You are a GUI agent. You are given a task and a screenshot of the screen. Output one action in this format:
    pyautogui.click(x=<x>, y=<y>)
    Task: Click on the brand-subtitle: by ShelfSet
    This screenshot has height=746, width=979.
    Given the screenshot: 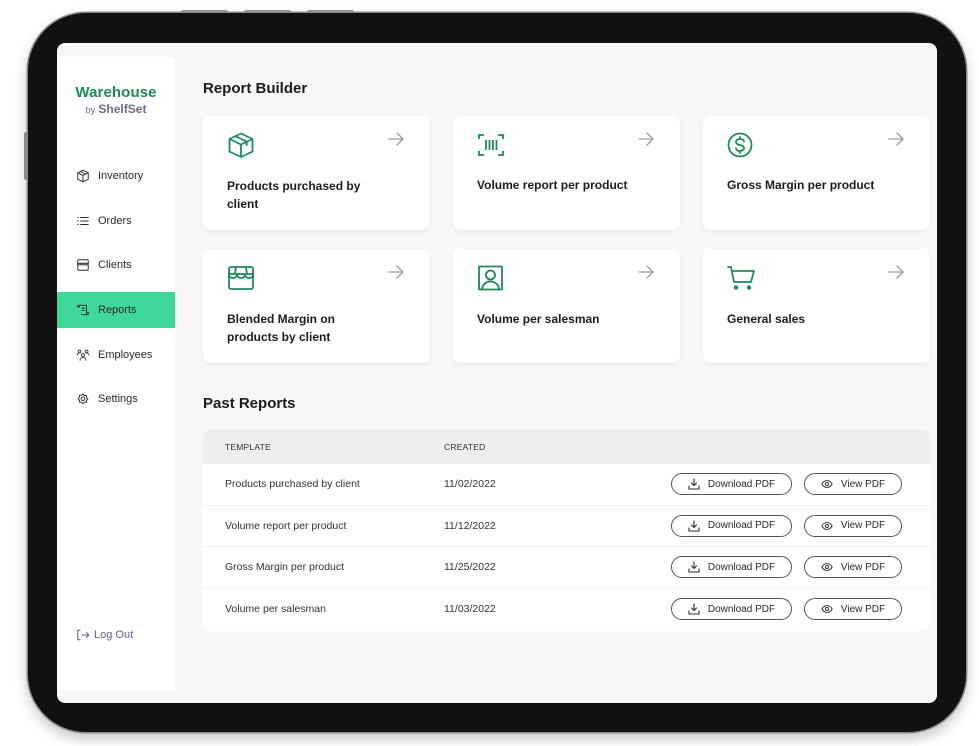 What is the action you would take?
    pyautogui.click(x=116, y=109)
    